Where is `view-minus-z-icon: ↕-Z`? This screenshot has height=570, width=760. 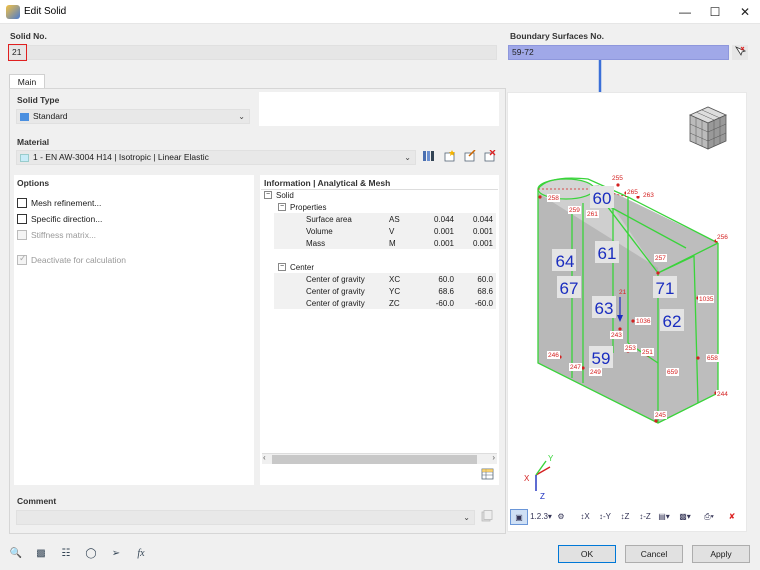 view-minus-z-icon: ↕-Z is located at coordinates (645, 517).